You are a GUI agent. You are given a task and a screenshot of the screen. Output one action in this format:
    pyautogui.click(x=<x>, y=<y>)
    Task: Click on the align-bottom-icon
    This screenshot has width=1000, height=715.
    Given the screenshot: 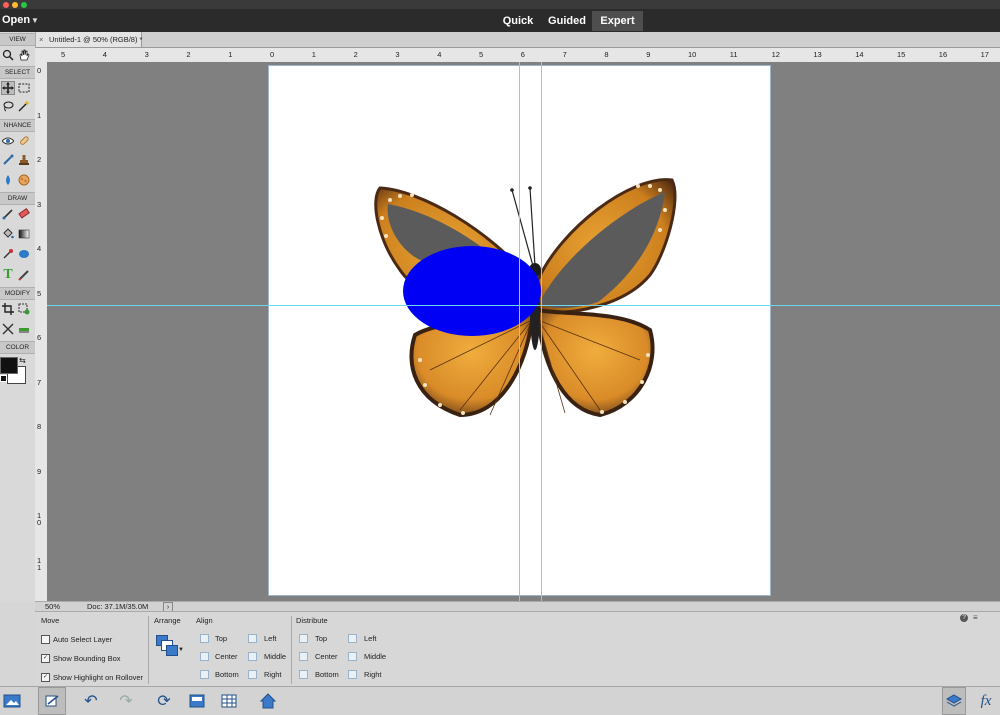 What is the action you would take?
    pyautogui.click(x=204, y=674)
    